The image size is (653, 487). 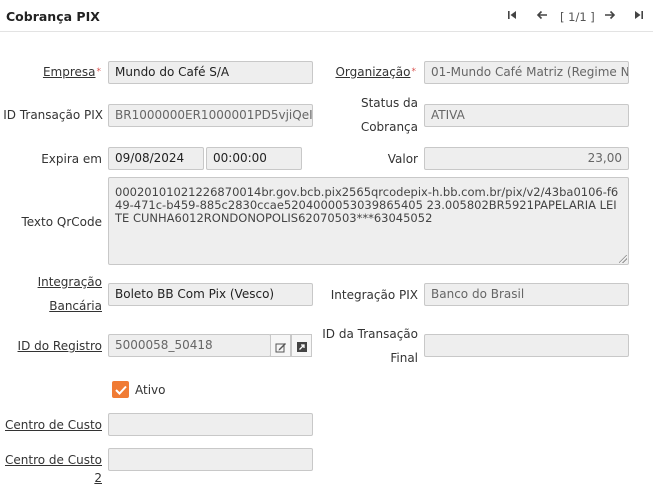 I want to click on organizacao-label: Organização*, so click(x=375, y=72).